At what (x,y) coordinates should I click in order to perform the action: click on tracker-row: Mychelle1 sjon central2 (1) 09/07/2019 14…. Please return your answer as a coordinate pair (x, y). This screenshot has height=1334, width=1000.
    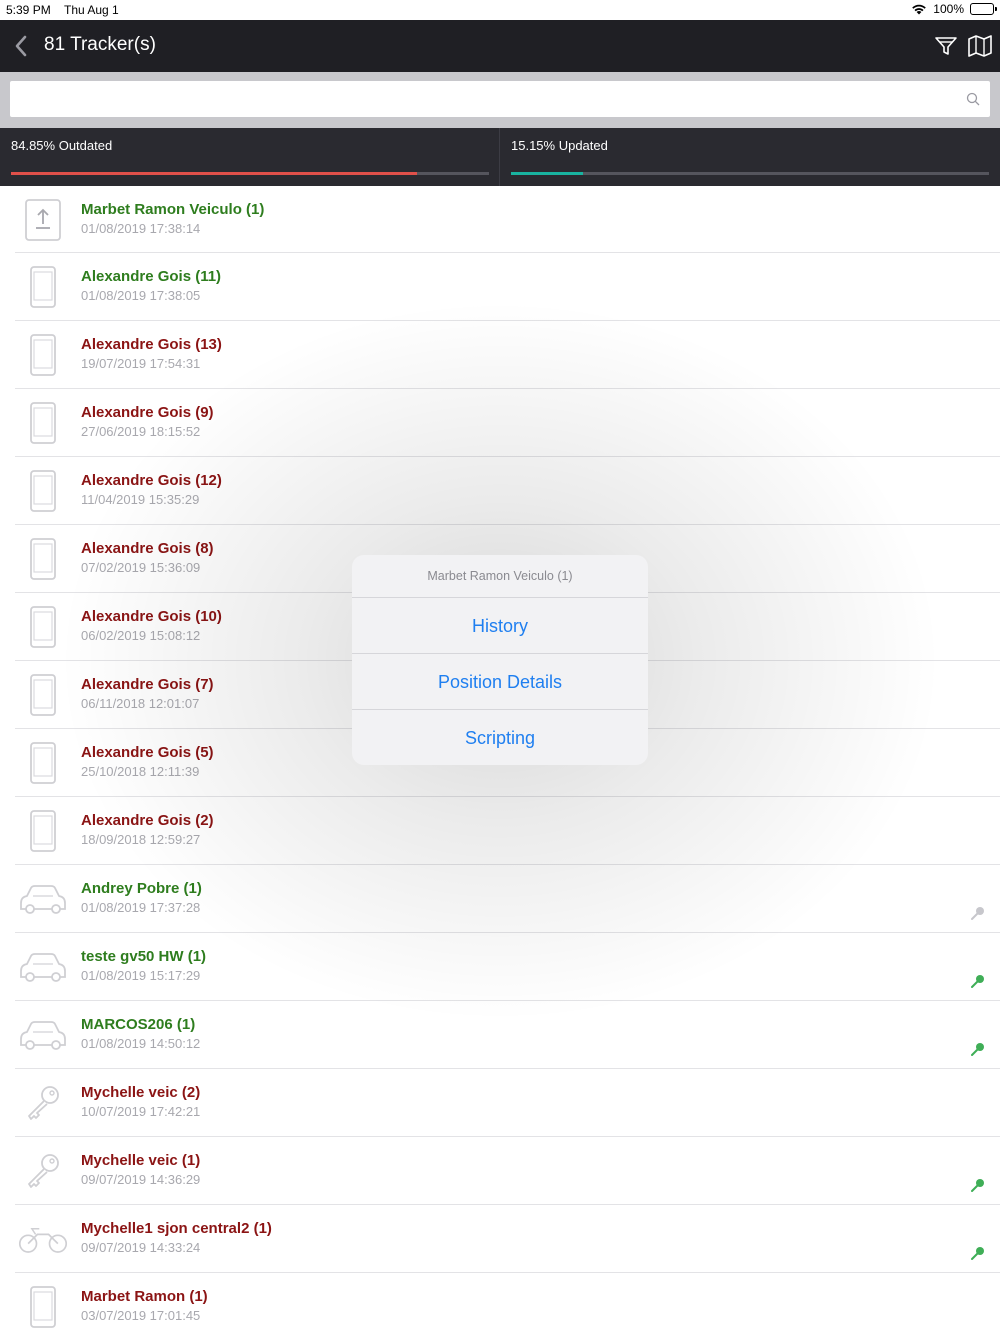
    Looking at the image, I should click on (507, 1239).